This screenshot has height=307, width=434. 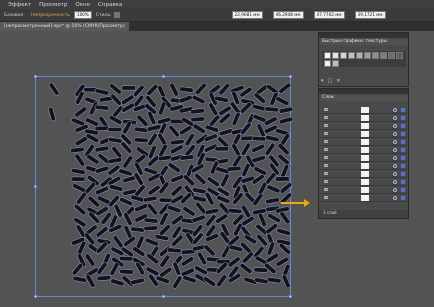 What do you see at coordinates (330, 81) in the screenshot?
I see `new-swatch-icon: □` at bounding box center [330, 81].